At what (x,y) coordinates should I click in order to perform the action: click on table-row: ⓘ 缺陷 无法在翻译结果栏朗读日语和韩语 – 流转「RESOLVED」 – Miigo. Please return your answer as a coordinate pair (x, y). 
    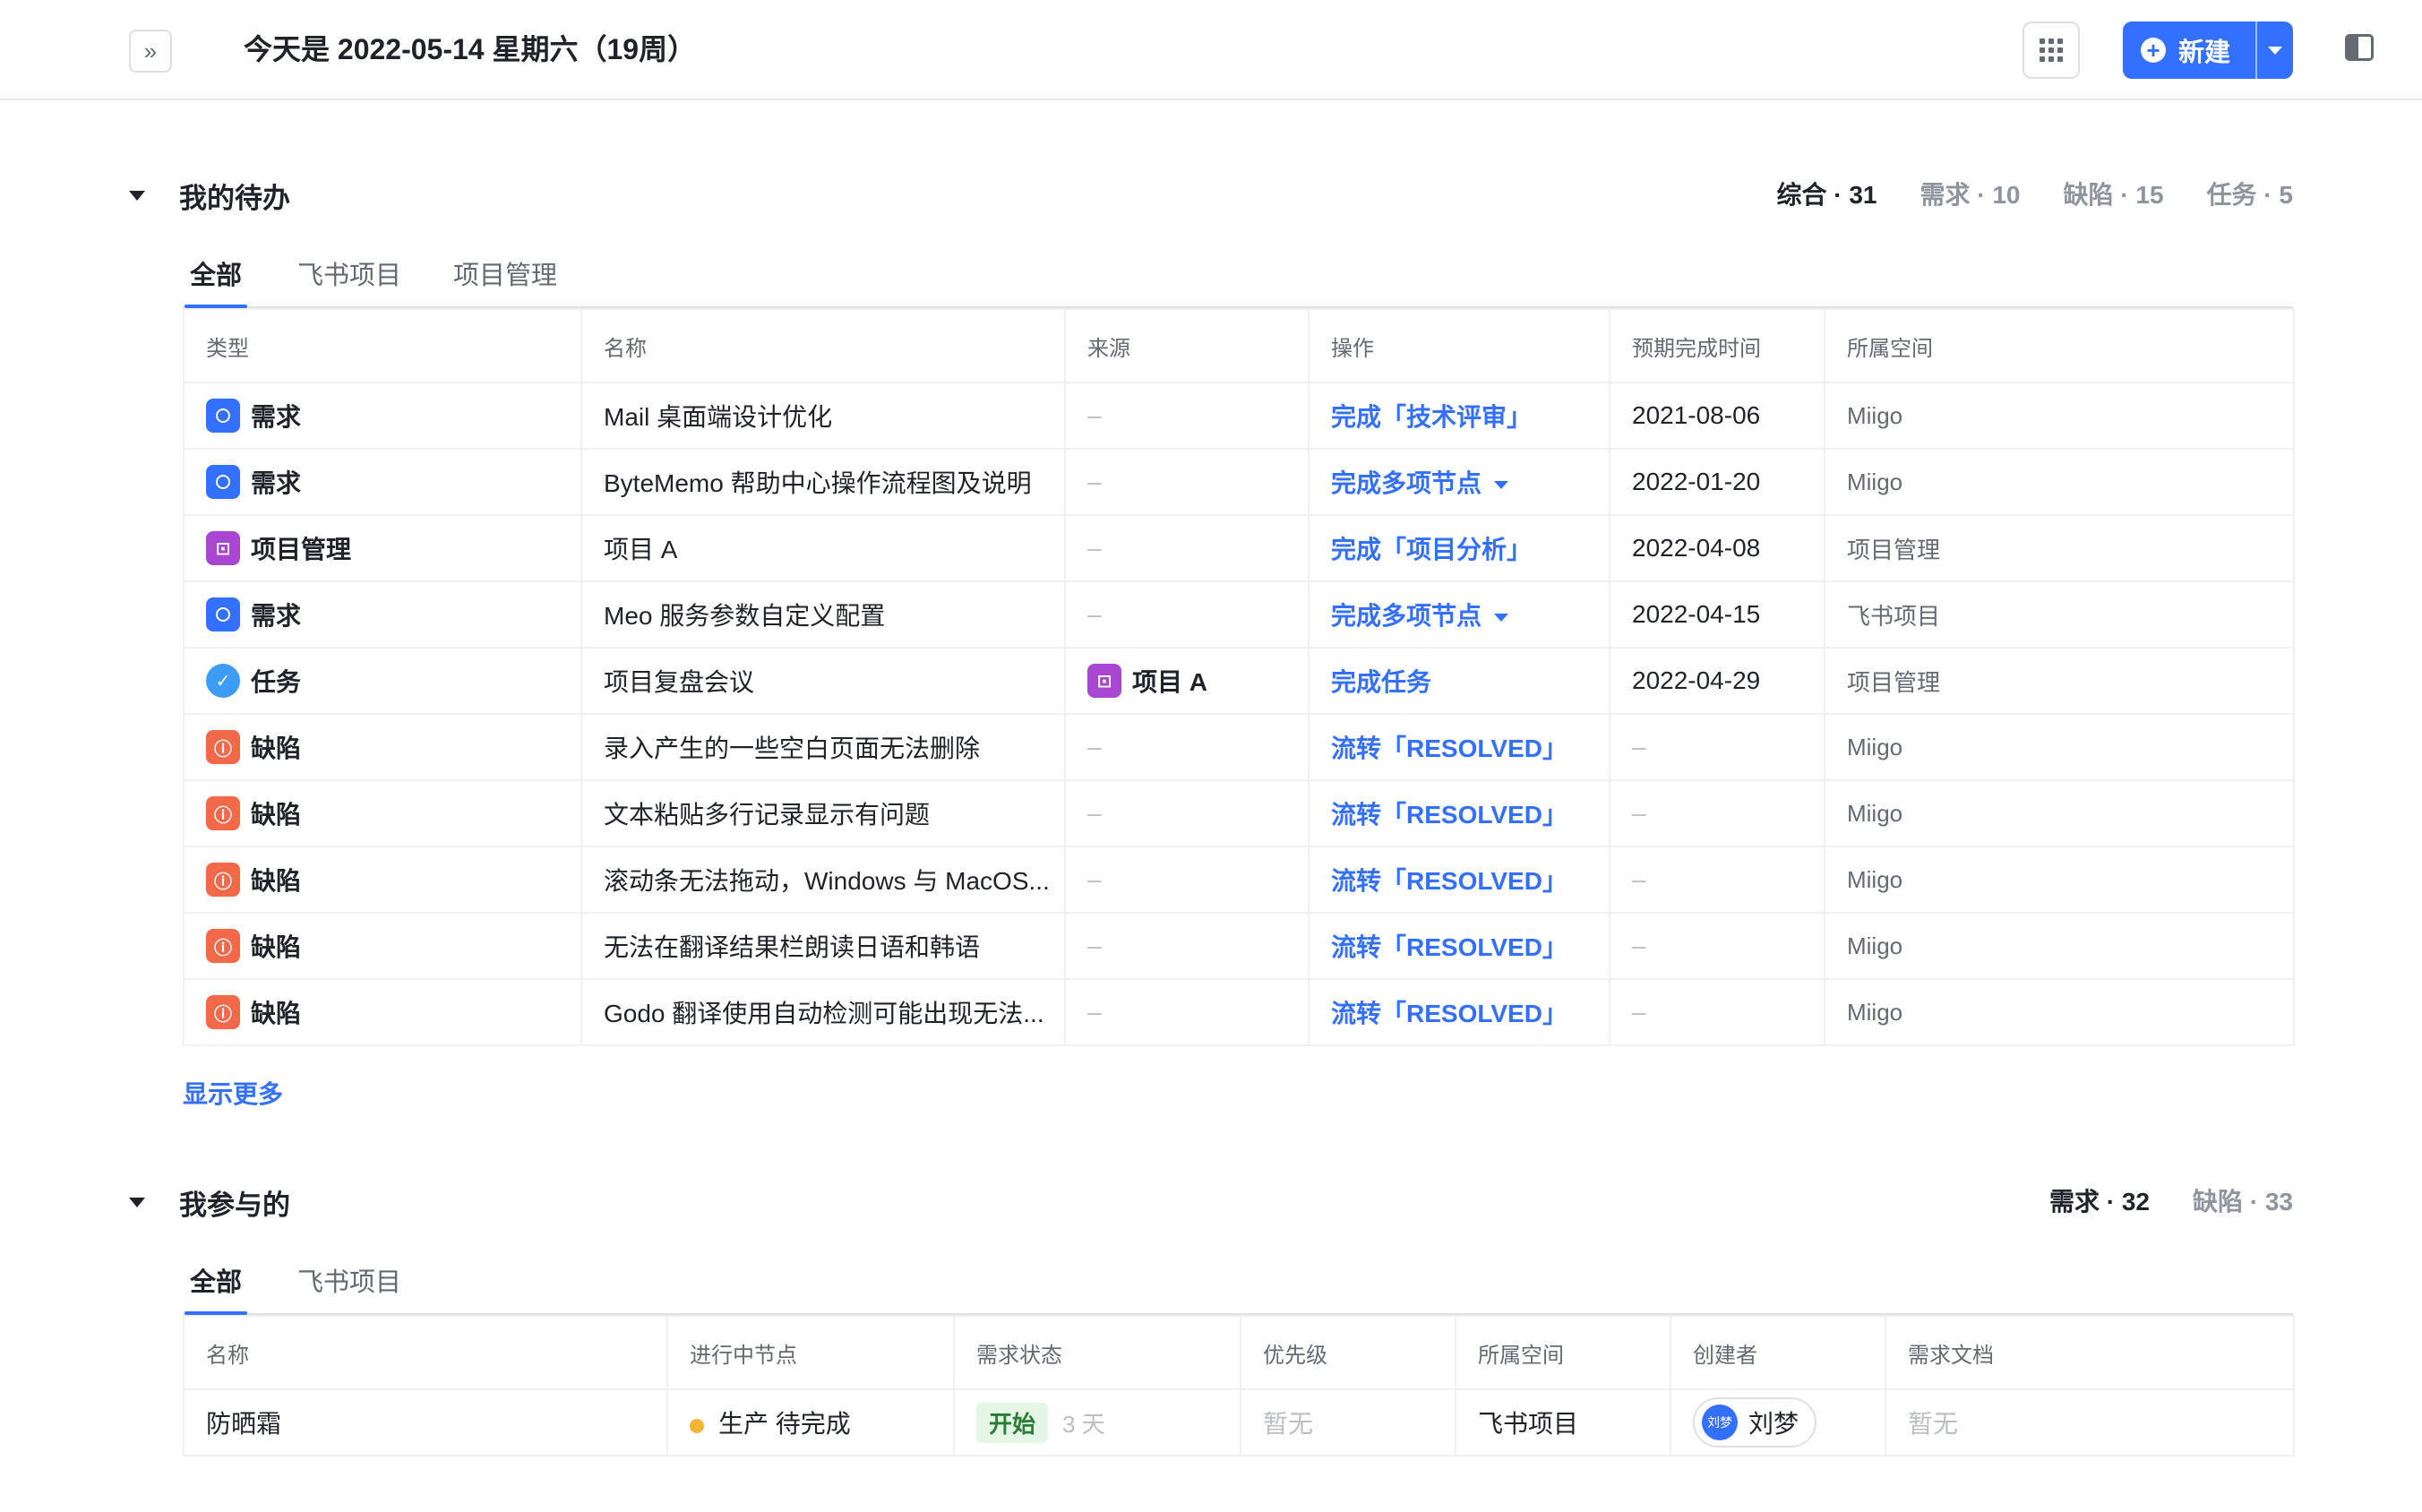
    Looking at the image, I should click on (1239, 946).